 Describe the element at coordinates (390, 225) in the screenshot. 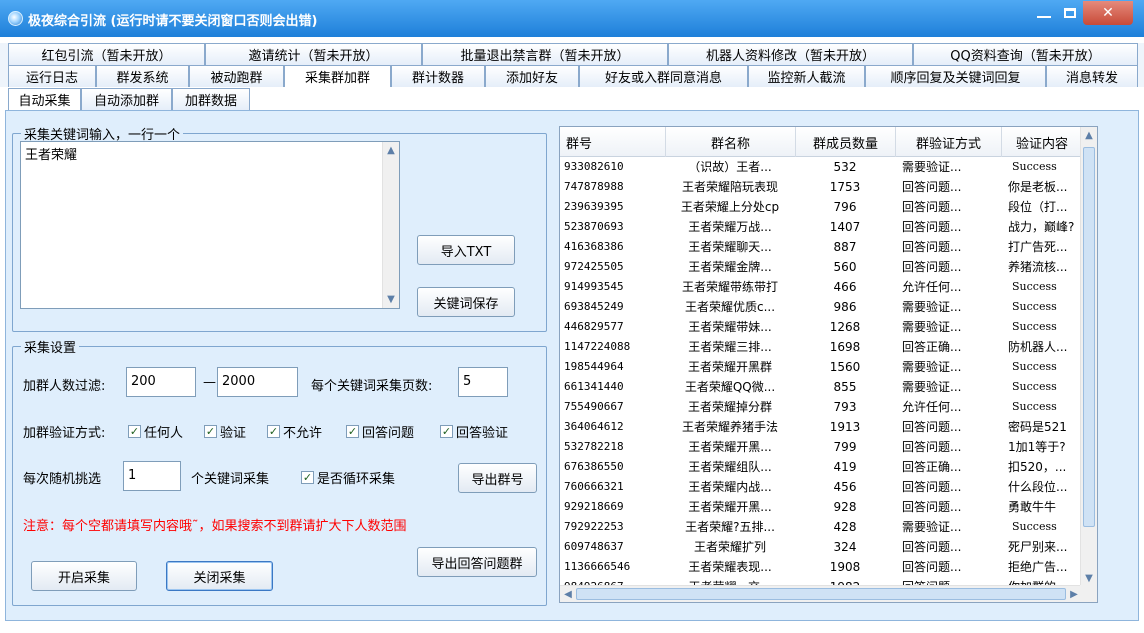

I see `keyword-scrollbar: ▲ ▼` at that location.